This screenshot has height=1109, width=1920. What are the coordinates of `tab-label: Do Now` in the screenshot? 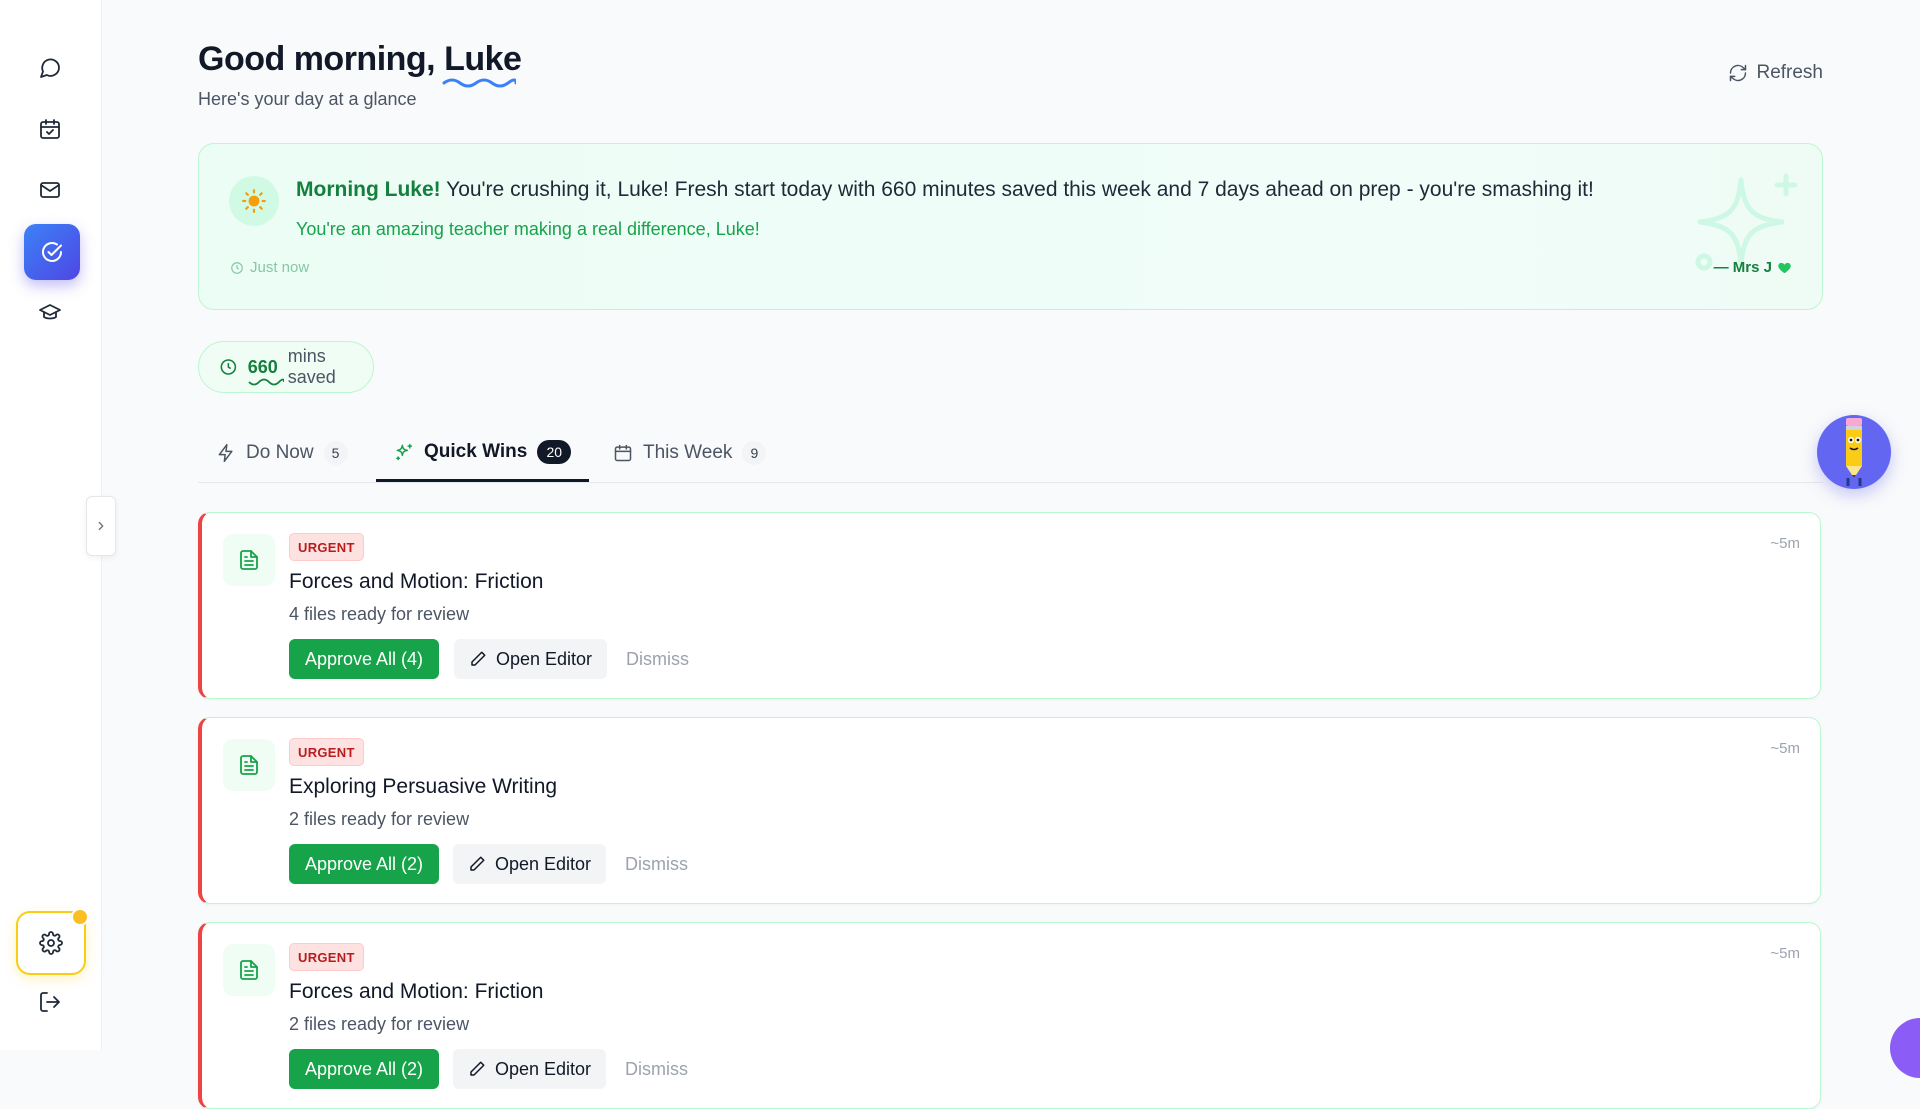 It's located at (280, 452).